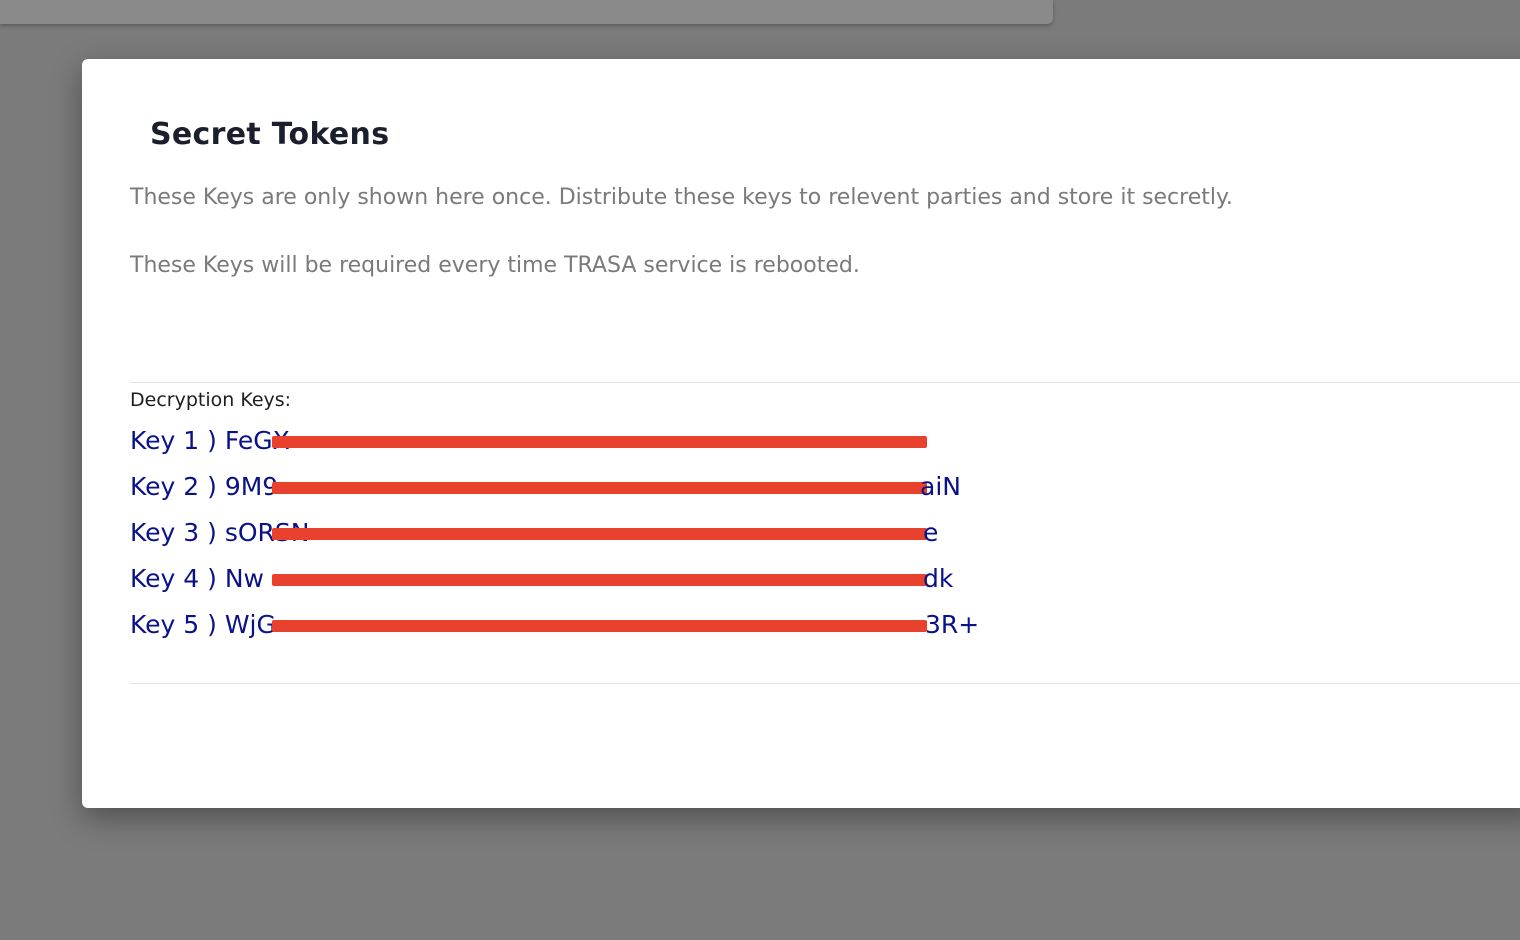 This screenshot has width=1520, height=940. I want to click on decryption-keys-label: Decryption Keys:, so click(211, 400).